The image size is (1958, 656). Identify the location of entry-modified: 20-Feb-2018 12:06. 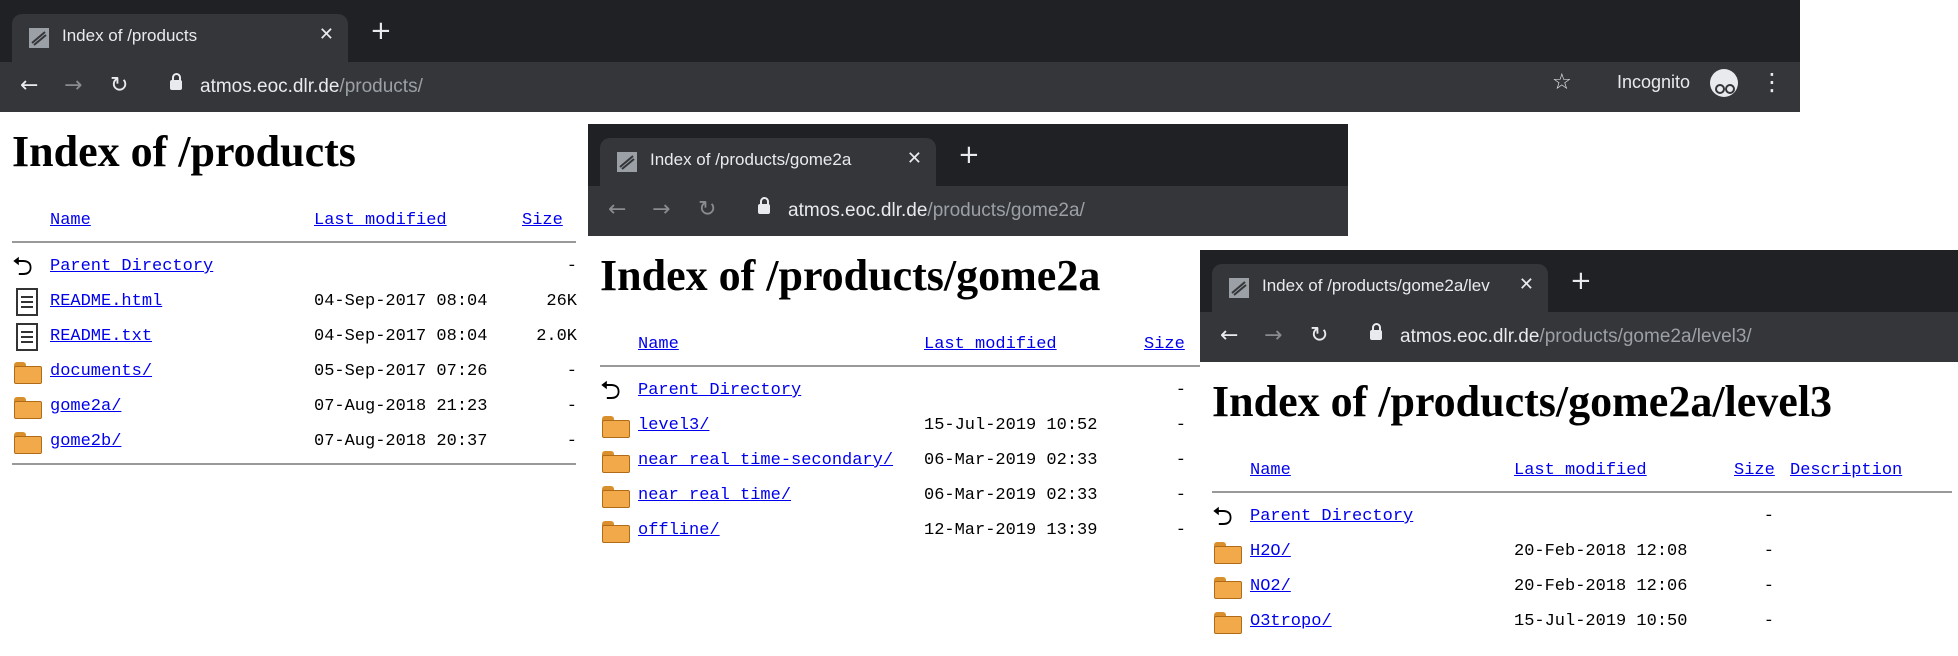
(1601, 586).